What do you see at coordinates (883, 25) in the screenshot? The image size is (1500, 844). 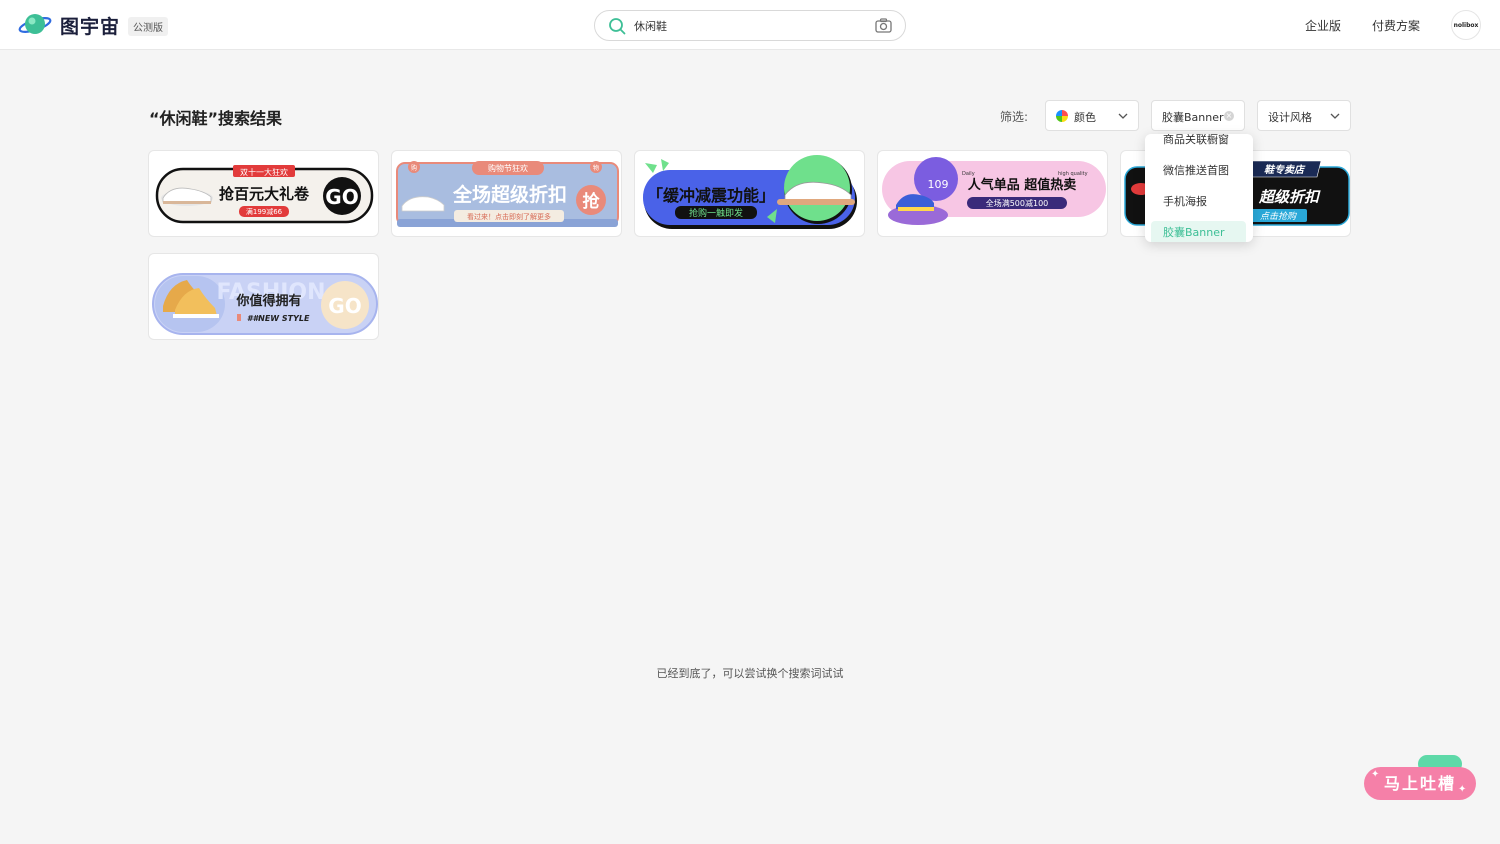 I see `camera-icon` at bounding box center [883, 25].